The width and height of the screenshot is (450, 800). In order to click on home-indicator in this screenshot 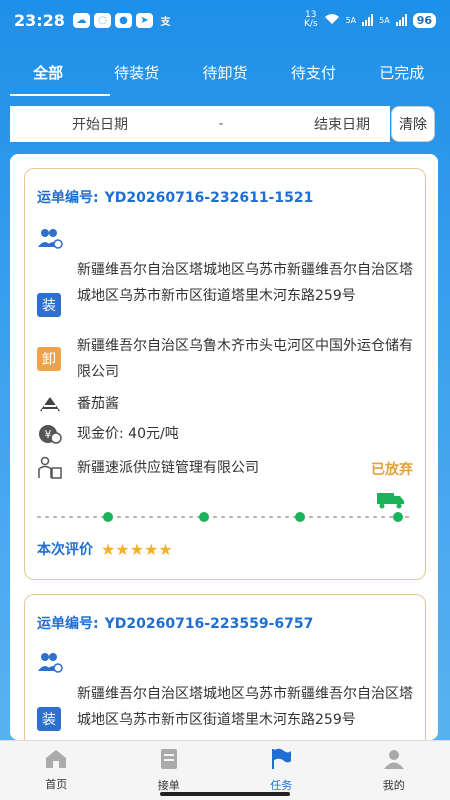, I will do `click(225, 794)`.